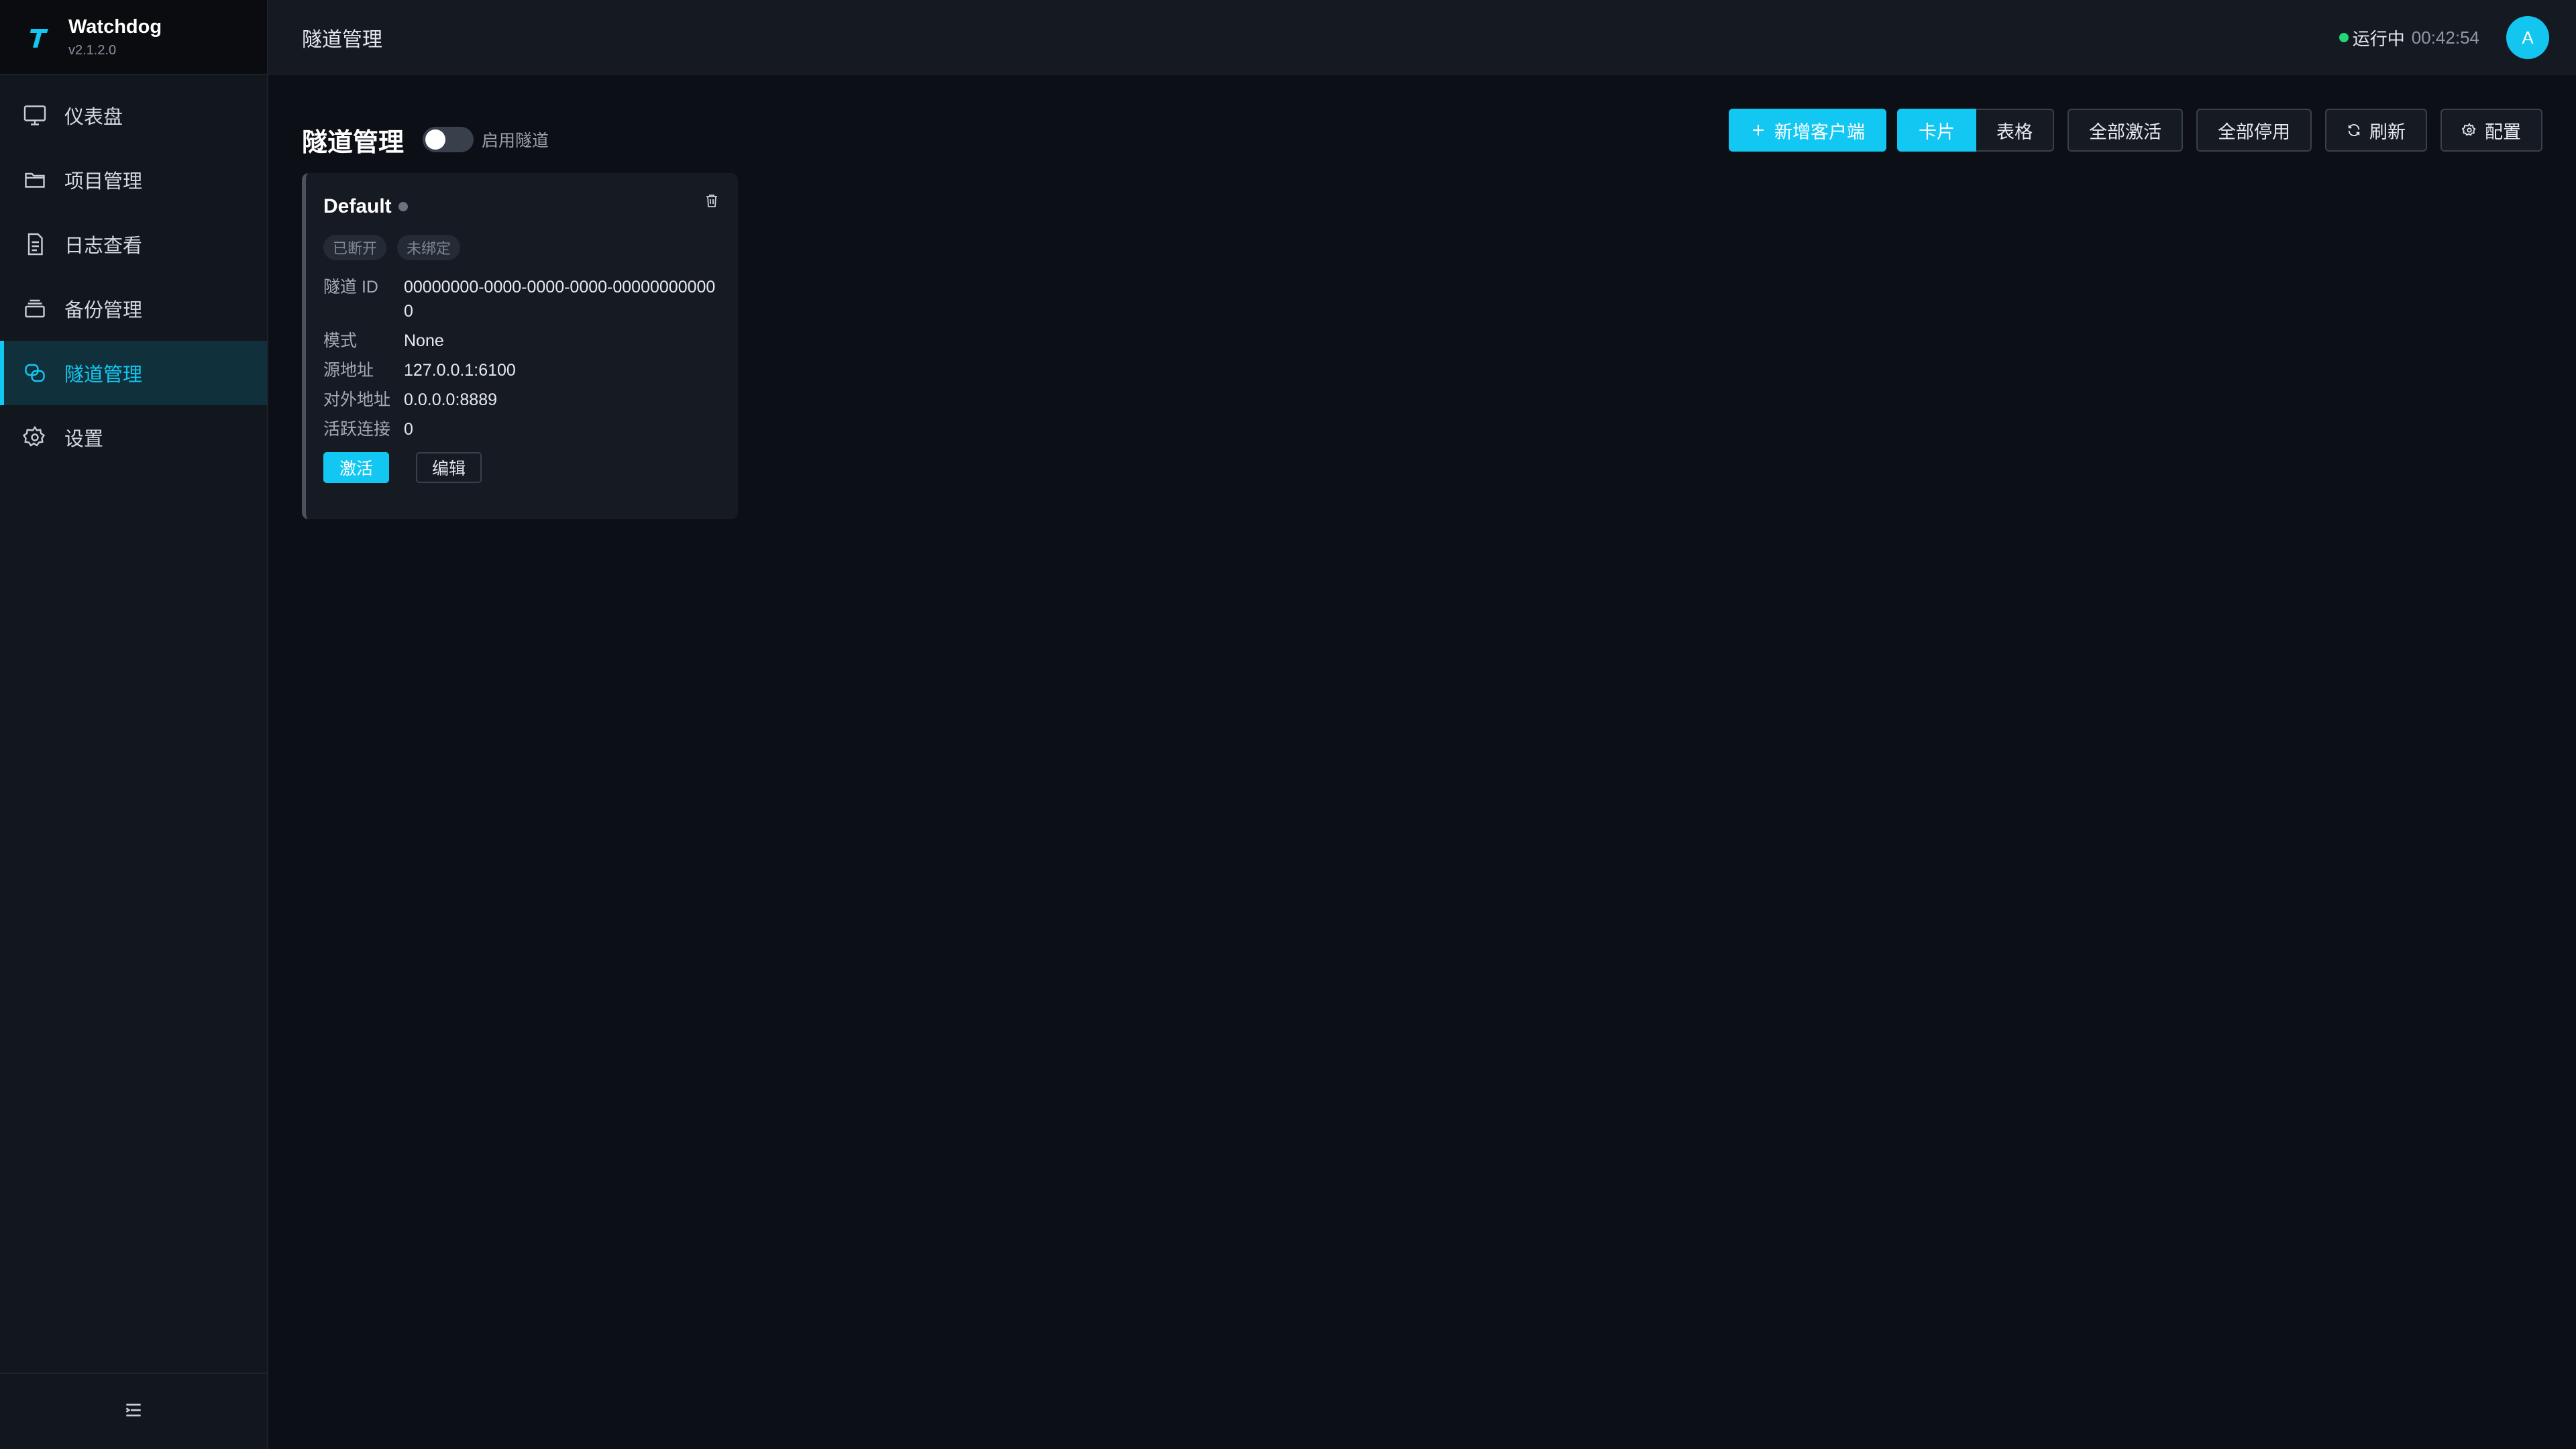  I want to click on collapse-menu-icon, so click(133, 1411).